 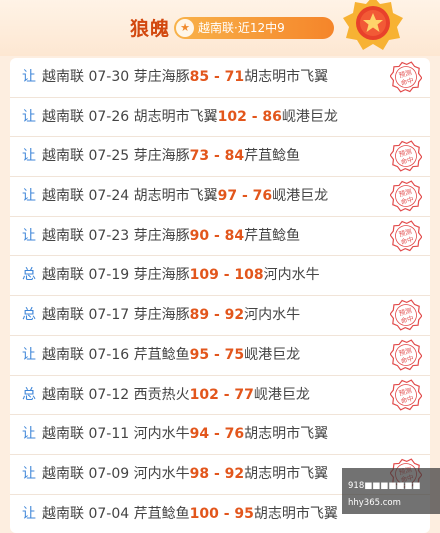 What do you see at coordinates (109, 196) in the screenshot?
I see `match-date: 07-24` at bounding box center [109, 196].